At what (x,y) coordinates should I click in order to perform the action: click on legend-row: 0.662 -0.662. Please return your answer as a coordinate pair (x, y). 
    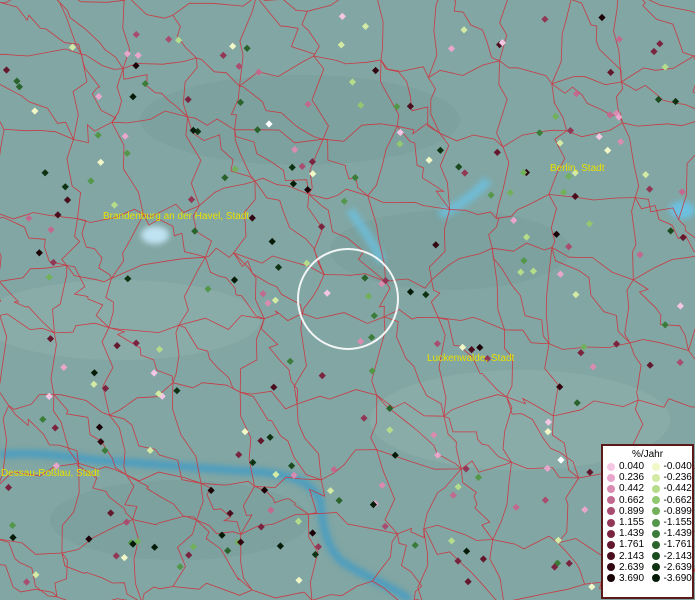
    Looking at the image, I should click on (647, 500).